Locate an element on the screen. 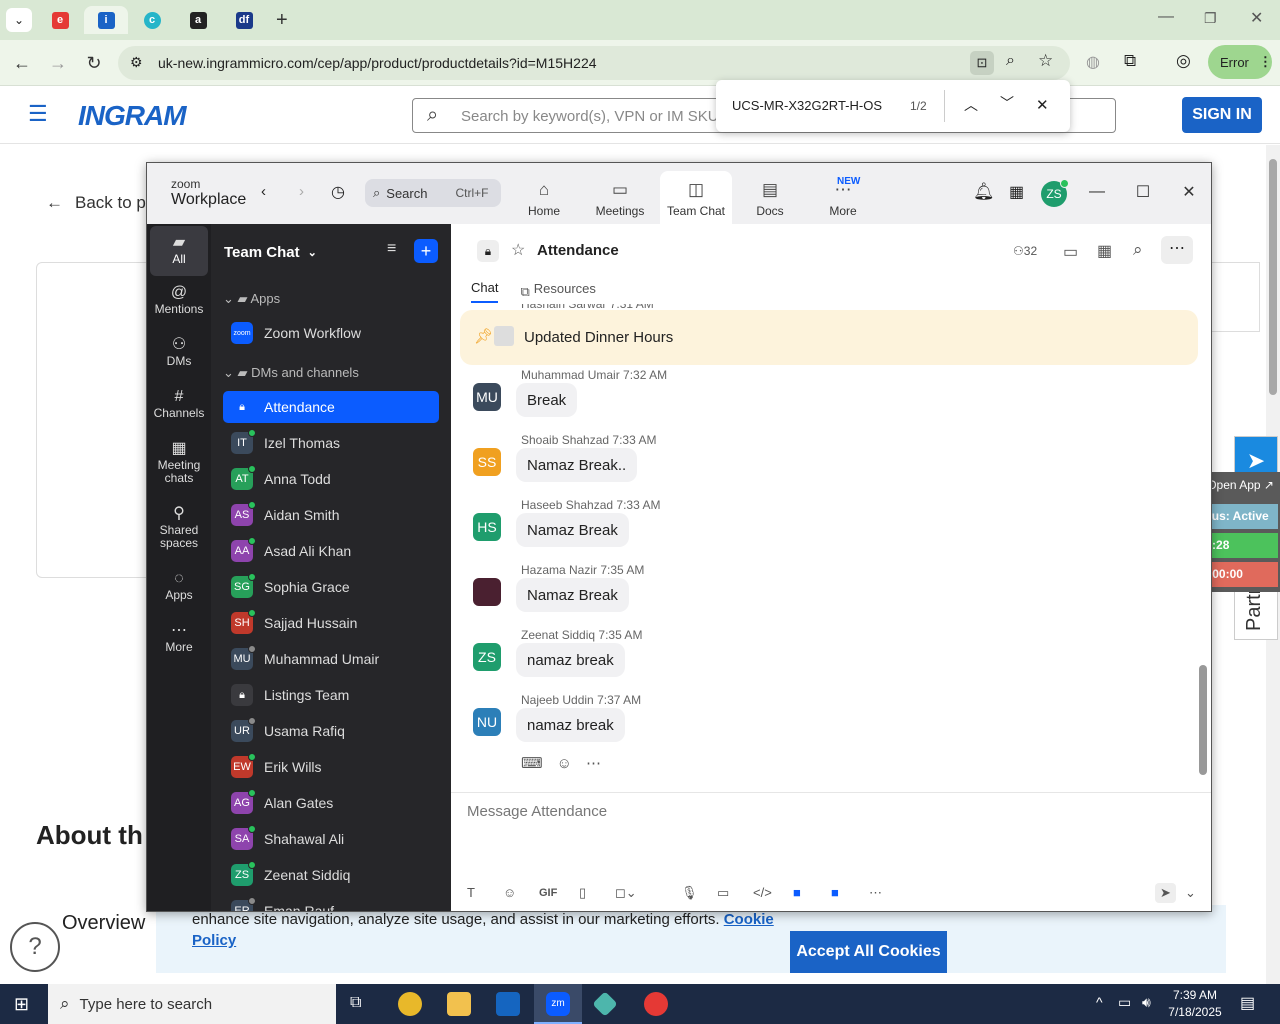 The height and width of the screenshot is (1024, 1280). chat-message: HS Haseeb Shahzad 7:33 AM Namaz Break is located at coordinates (821, 528).